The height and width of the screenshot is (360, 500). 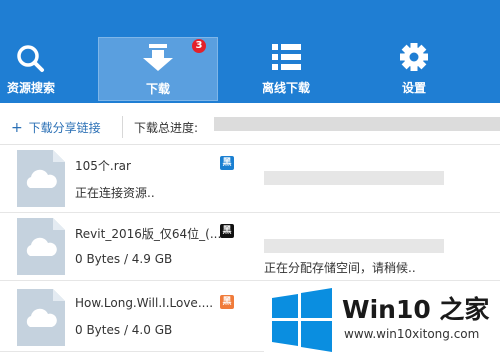 I want to click on download-tab-label: 下载, so click(x=157, y=89).